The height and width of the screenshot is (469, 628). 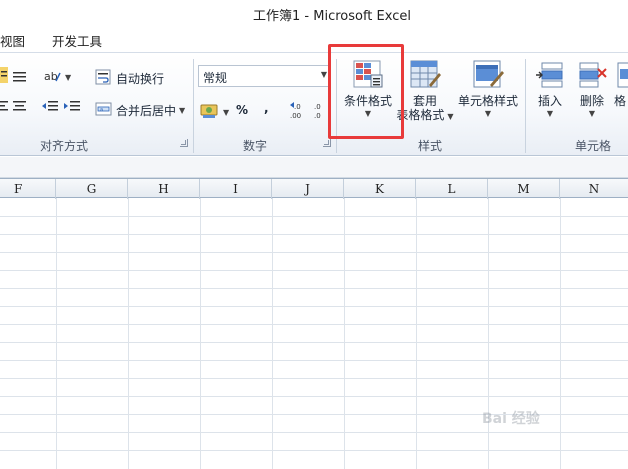 I want to click on align-middle-button, so click(x=20, y=77).